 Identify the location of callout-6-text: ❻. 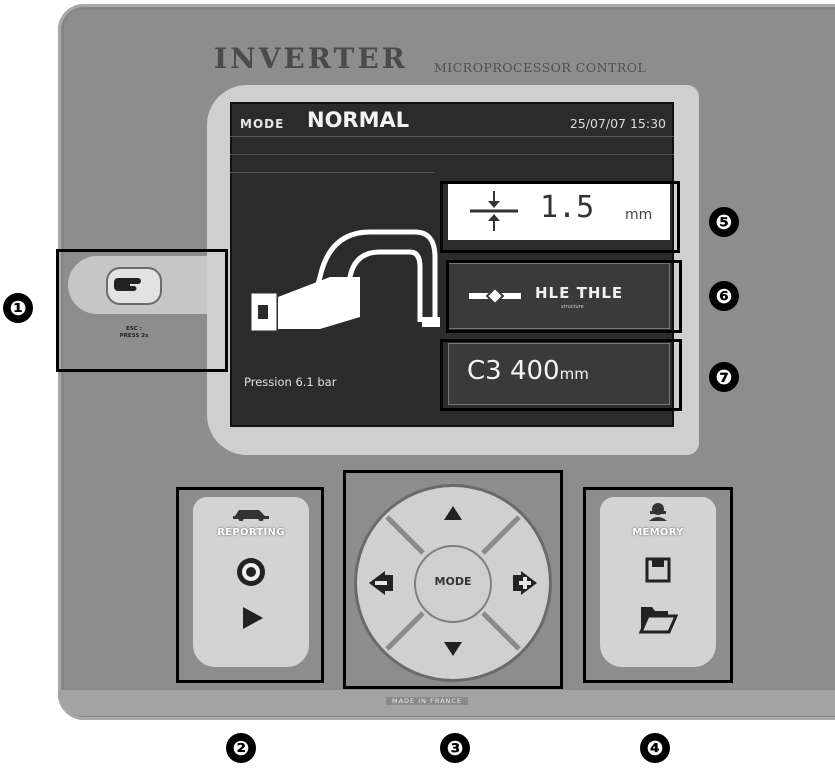
(724, 296).